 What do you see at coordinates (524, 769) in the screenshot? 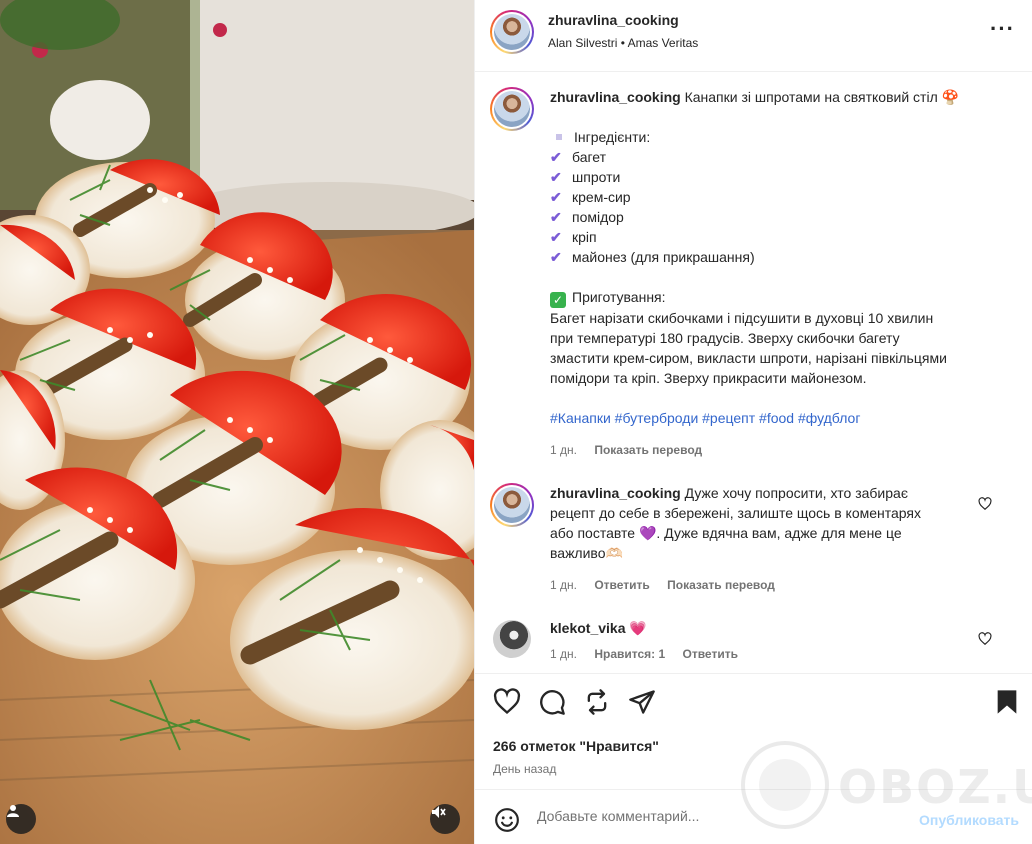
I see `post-time: День назад` at bounding box center [524, 769].